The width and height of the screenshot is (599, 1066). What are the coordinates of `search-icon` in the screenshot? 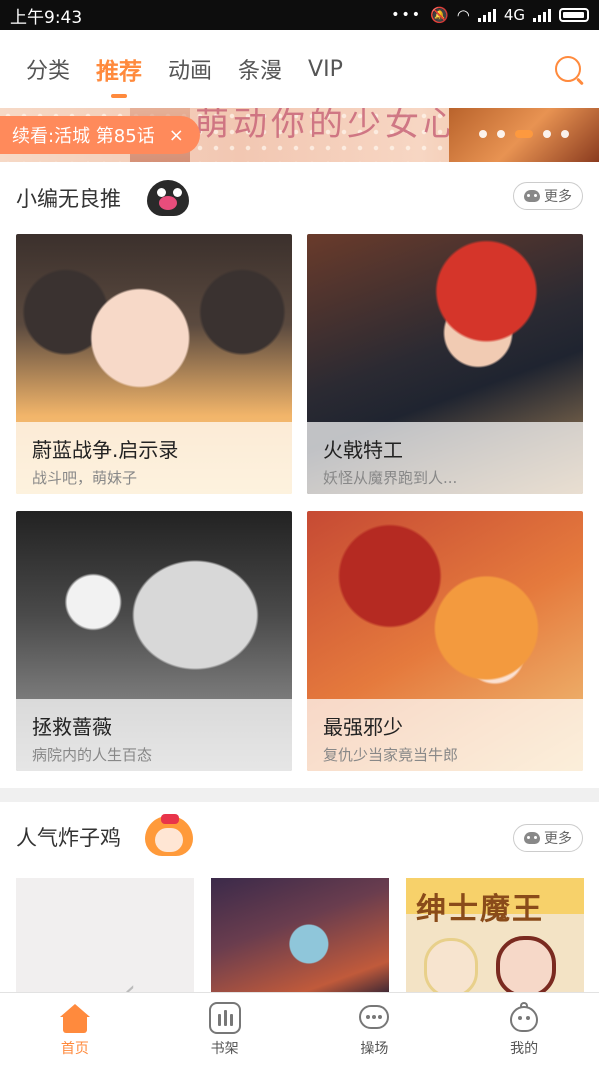 It's located at (568, 69).